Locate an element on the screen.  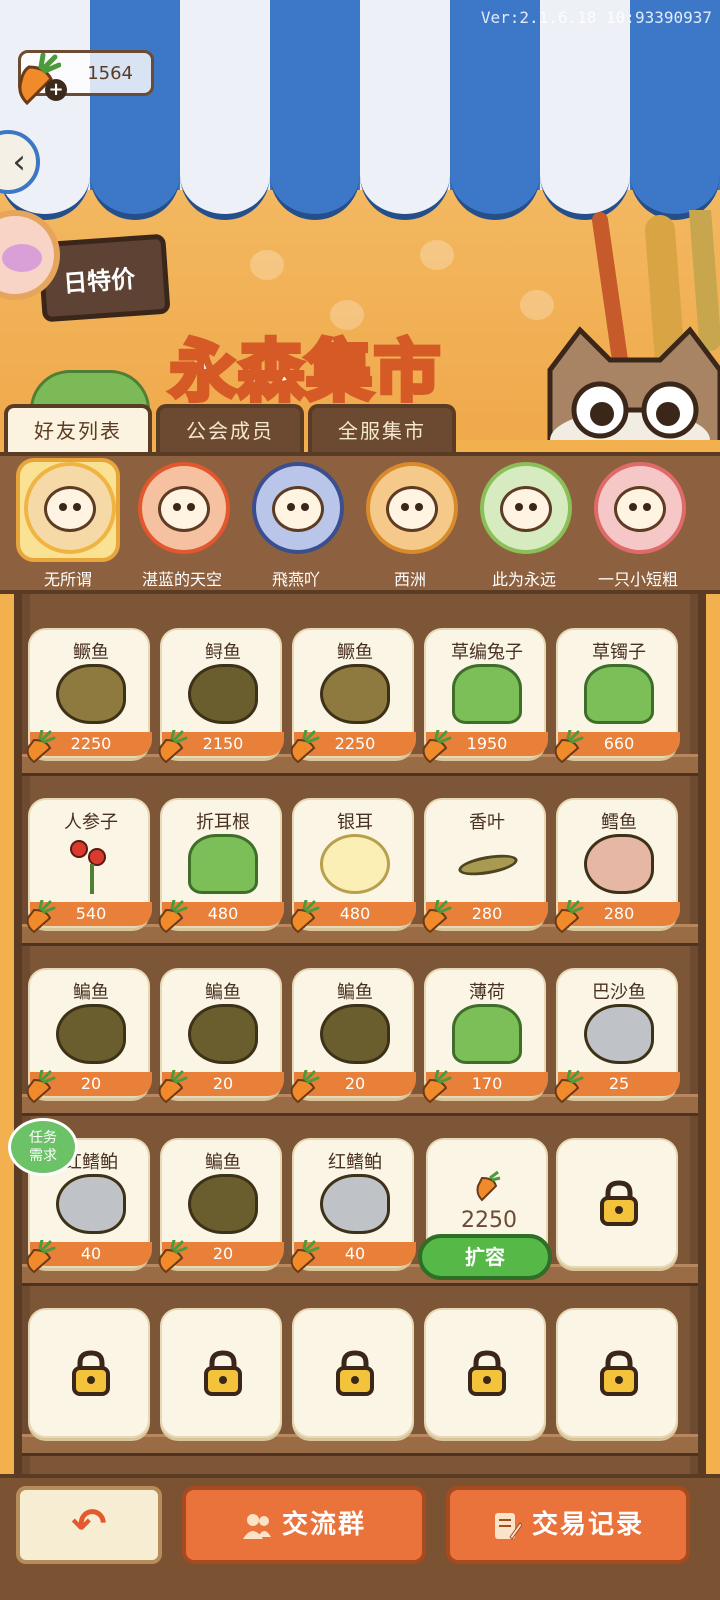
friends-list: 无所谓 湛蓝的天空 飛燕吖 西洲 此为永远 一只小短粗 is located at coordinates (360, 523).